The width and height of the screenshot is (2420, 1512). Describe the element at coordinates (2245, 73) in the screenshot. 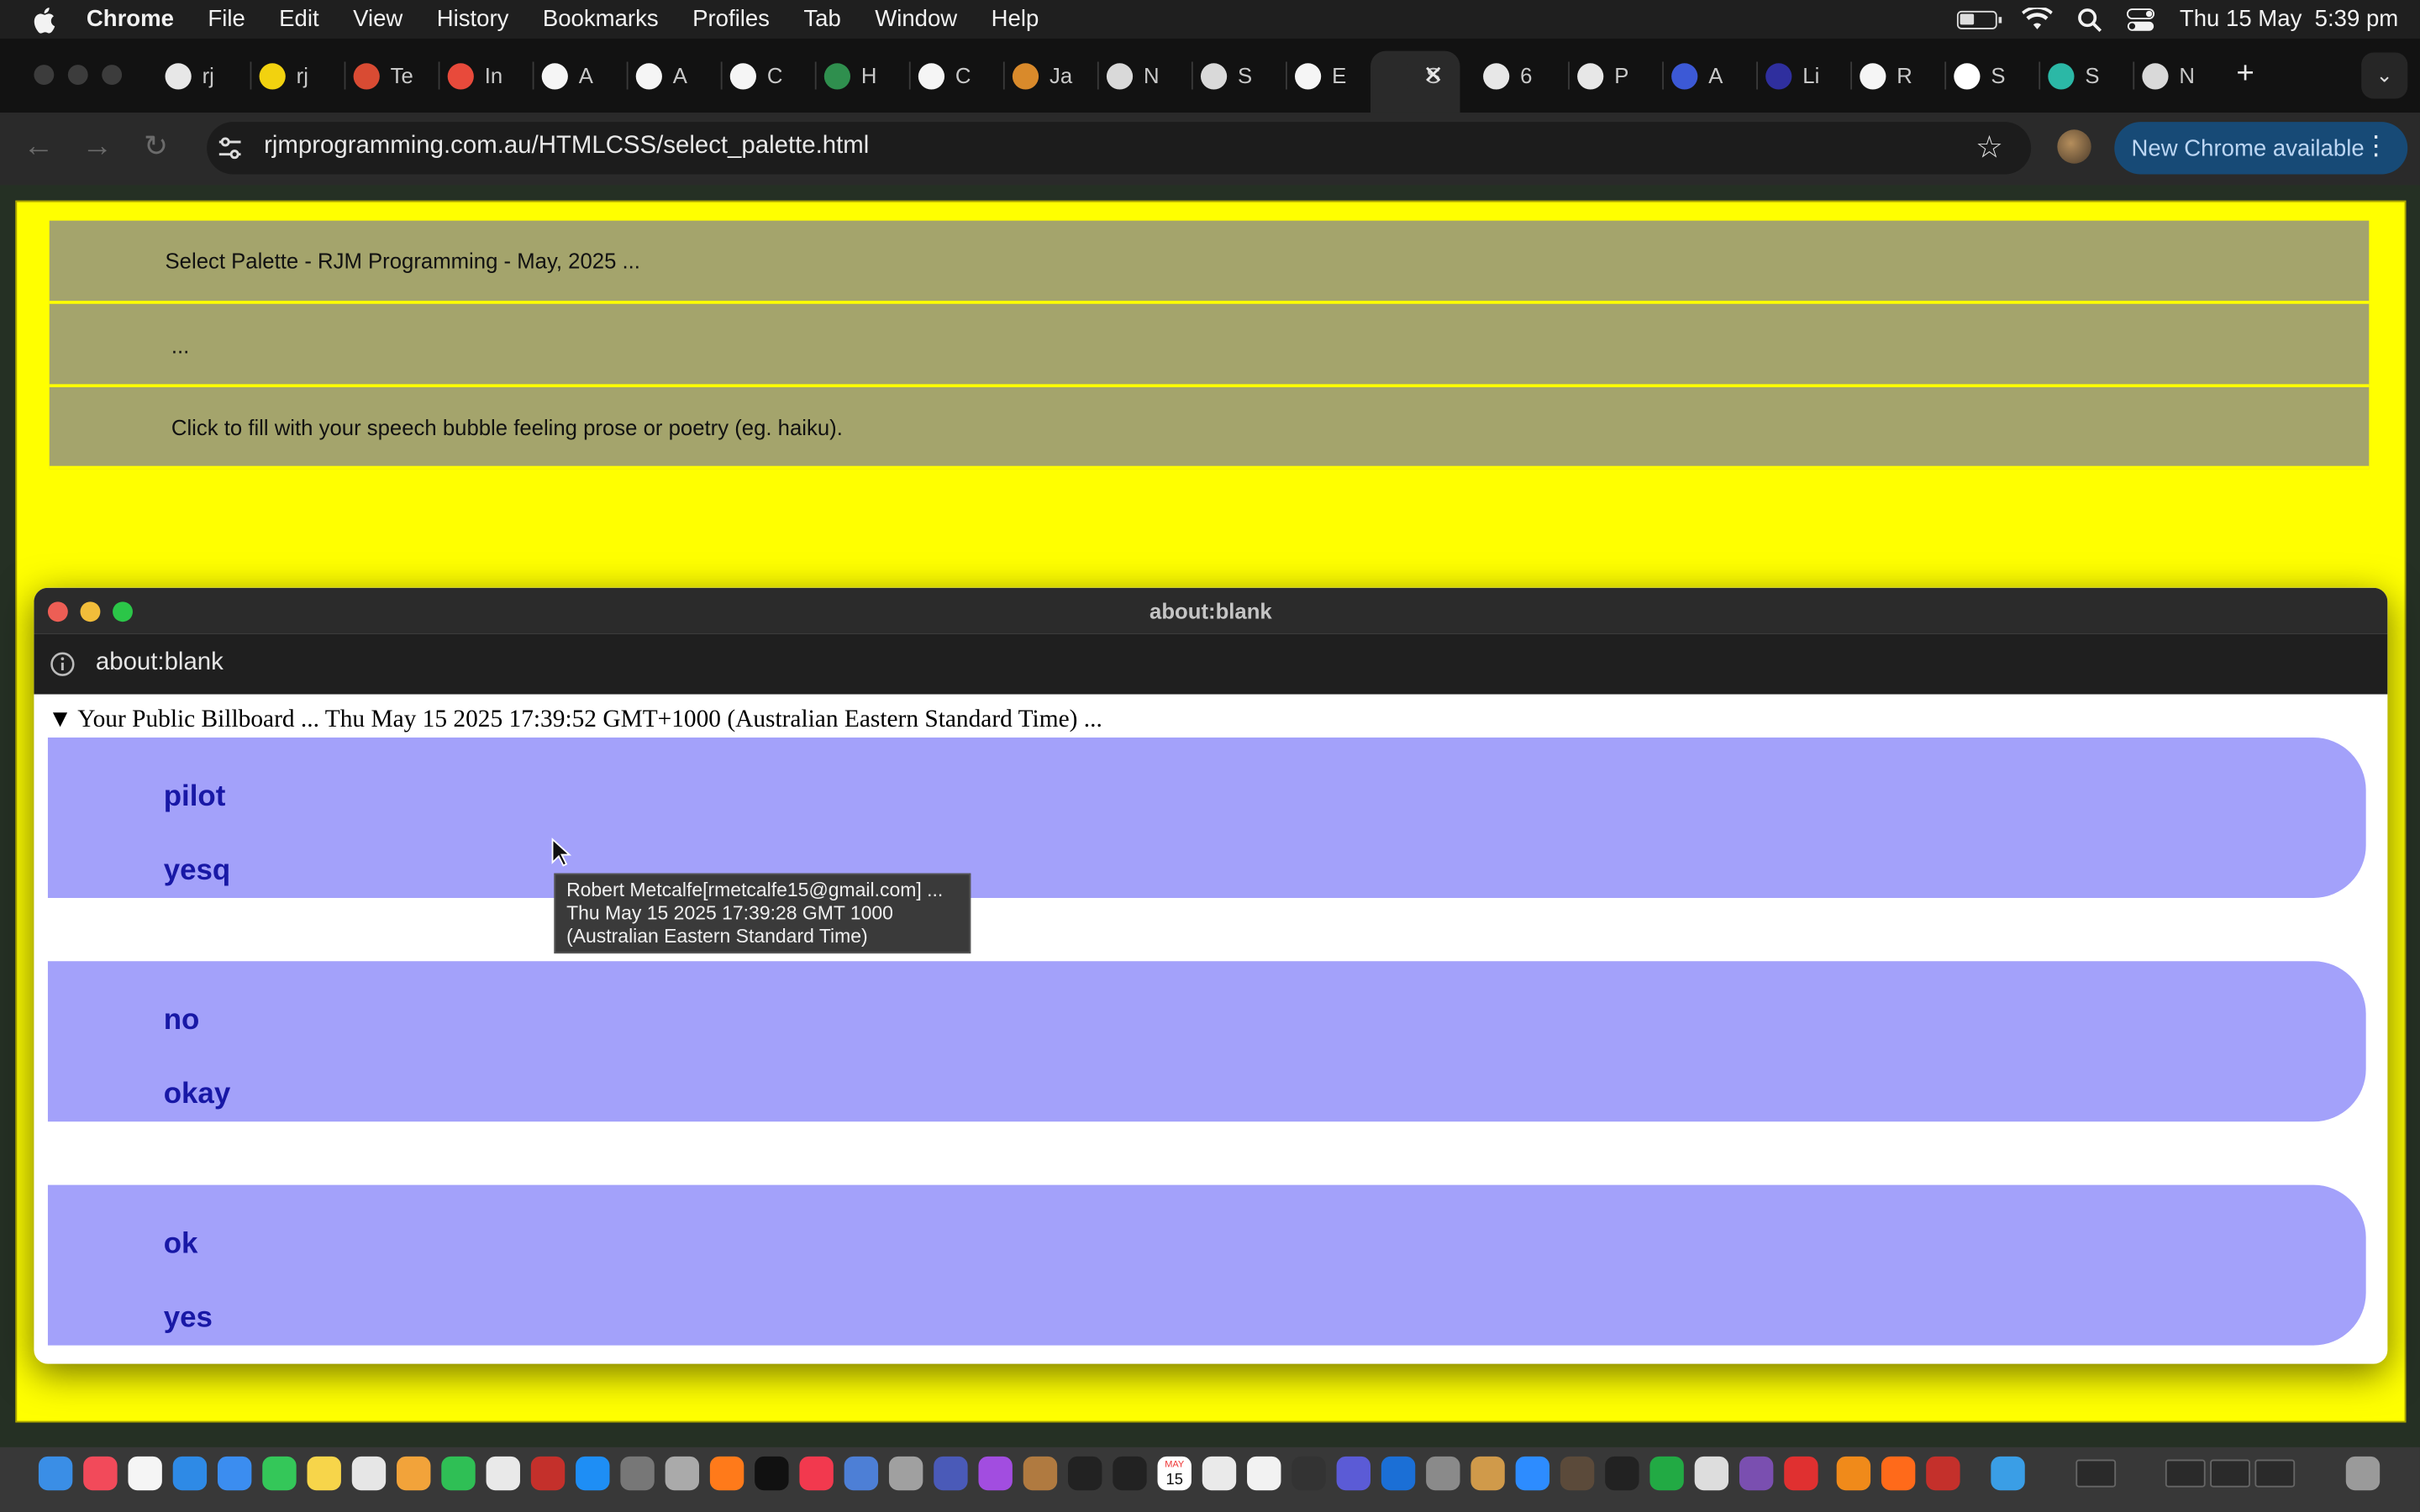

I see `new-tab-button: +` at that location.